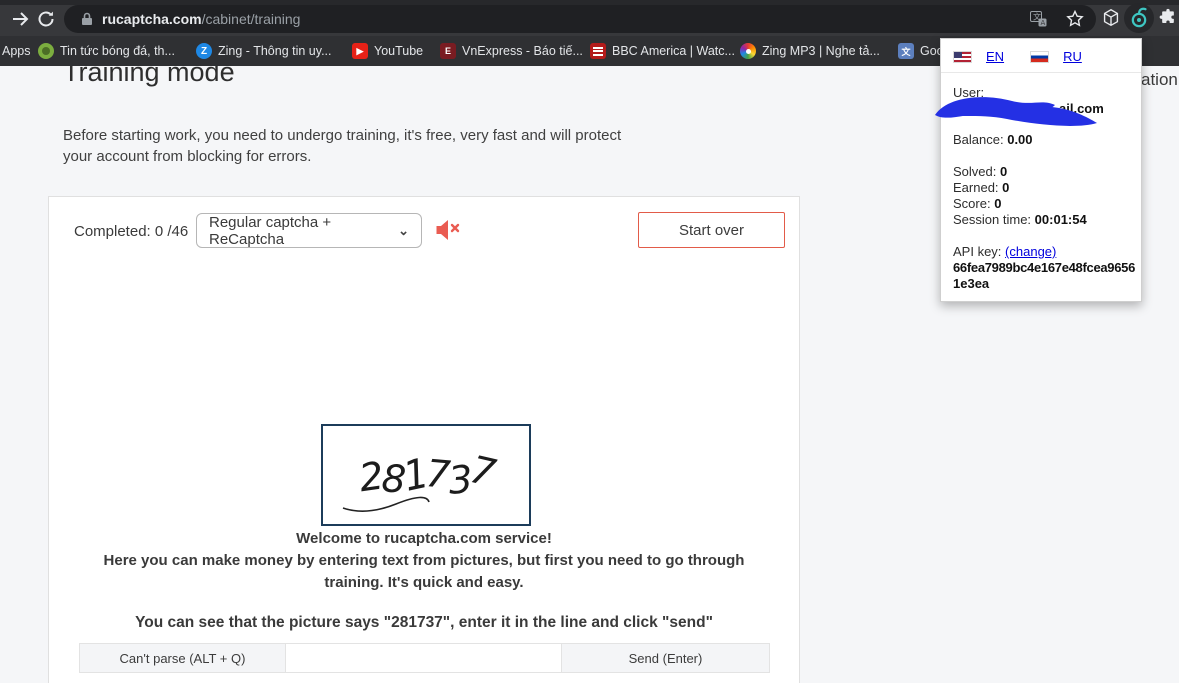 This screenshot has height=683, width=1179. I want to click on vnexpress-favicon: E, so click(448, 51).